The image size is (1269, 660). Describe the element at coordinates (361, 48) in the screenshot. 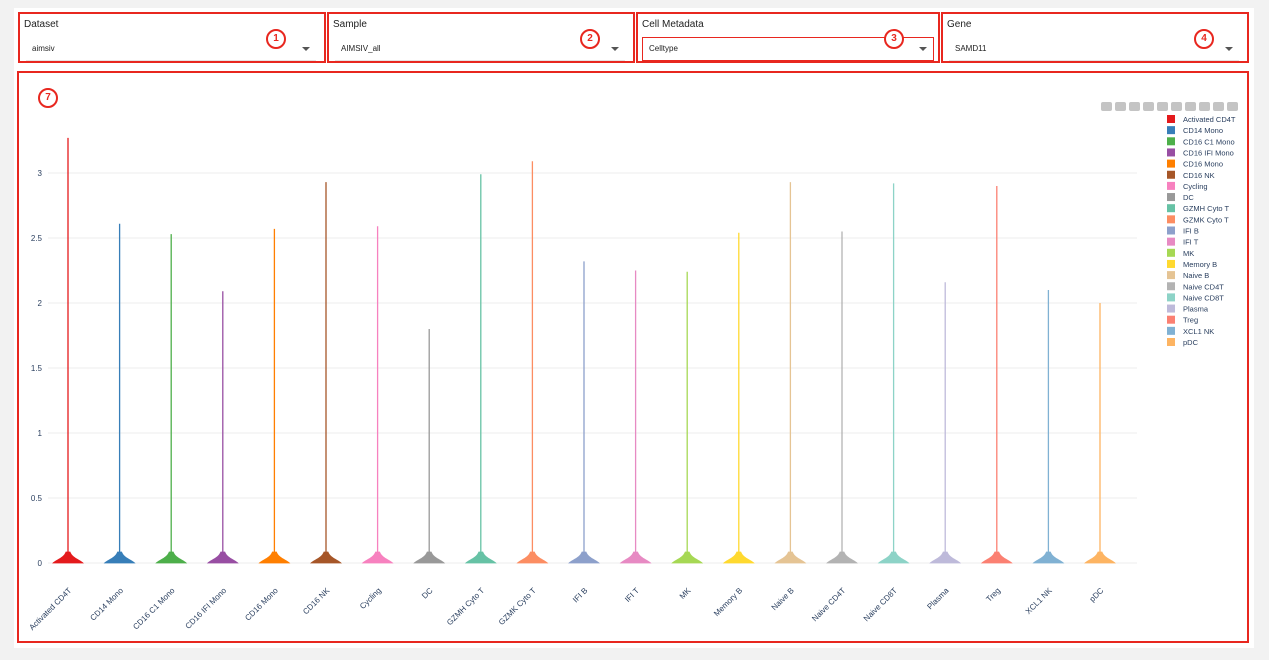

I see `sample-value: AIMSIV_all` at that location.